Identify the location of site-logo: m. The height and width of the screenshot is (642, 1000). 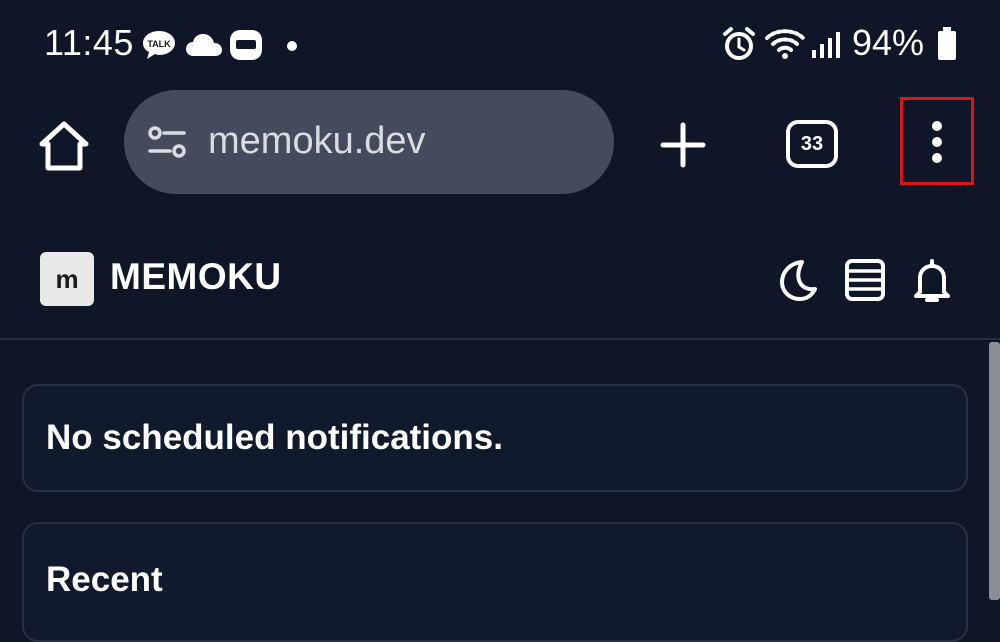
(67, 279).